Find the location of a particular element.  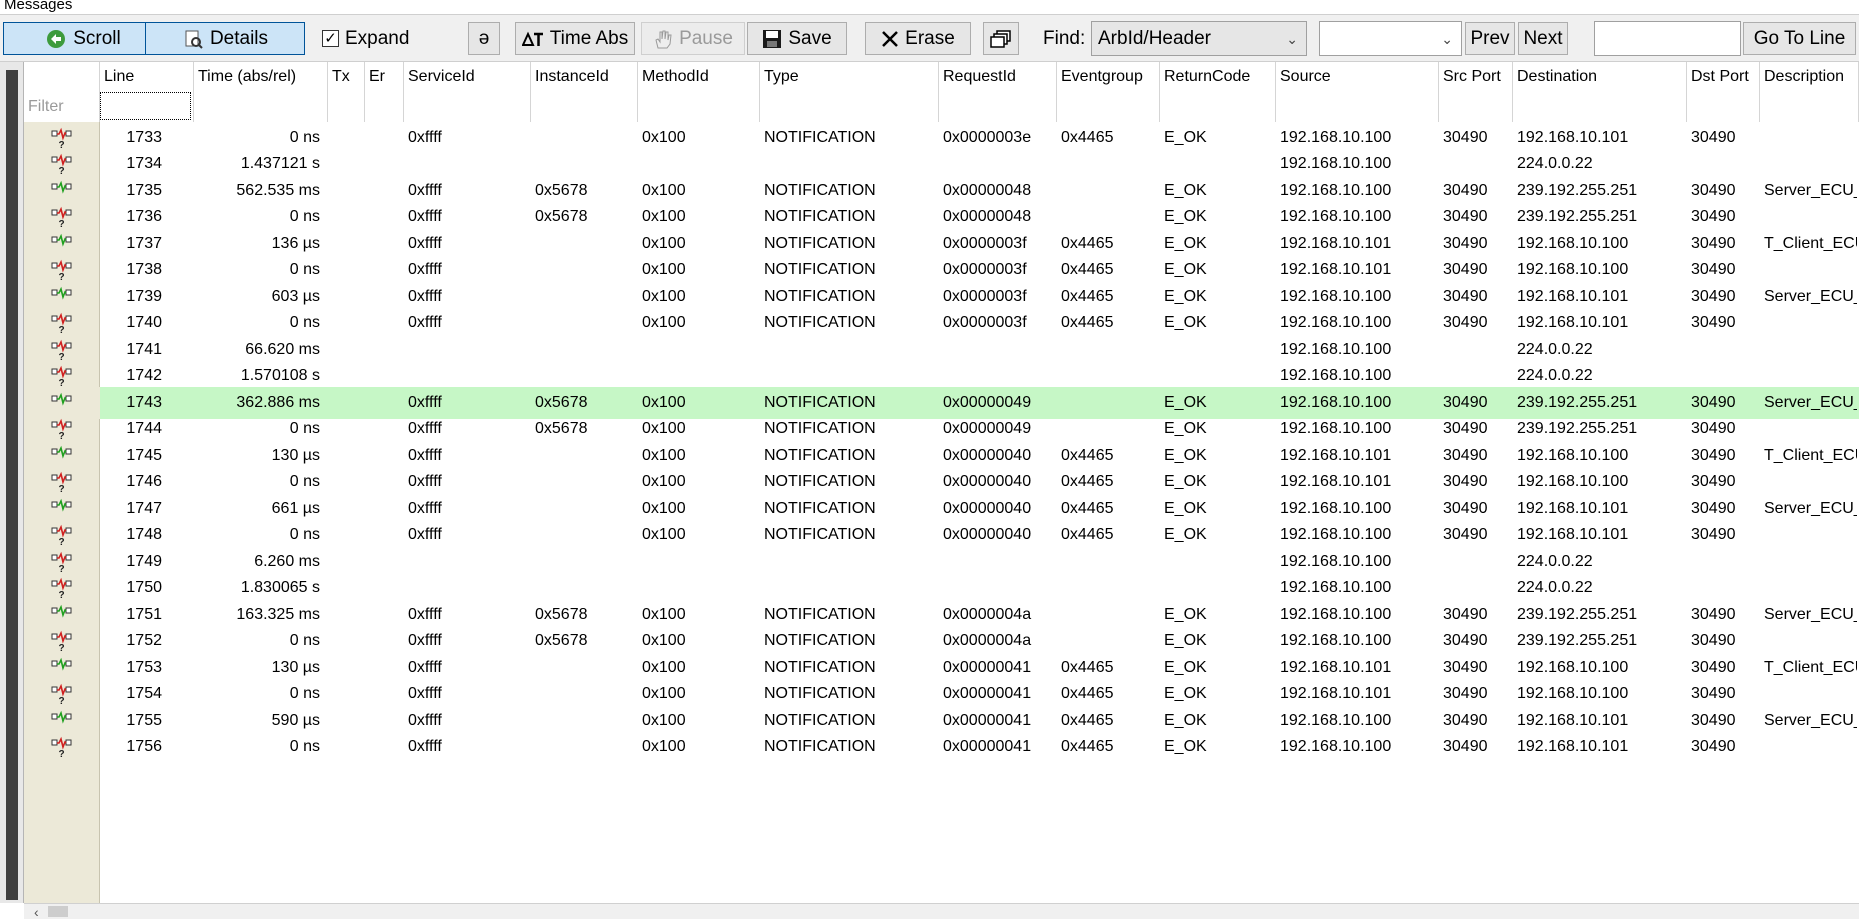

save-button: Save is located at coordinates (797, 38).